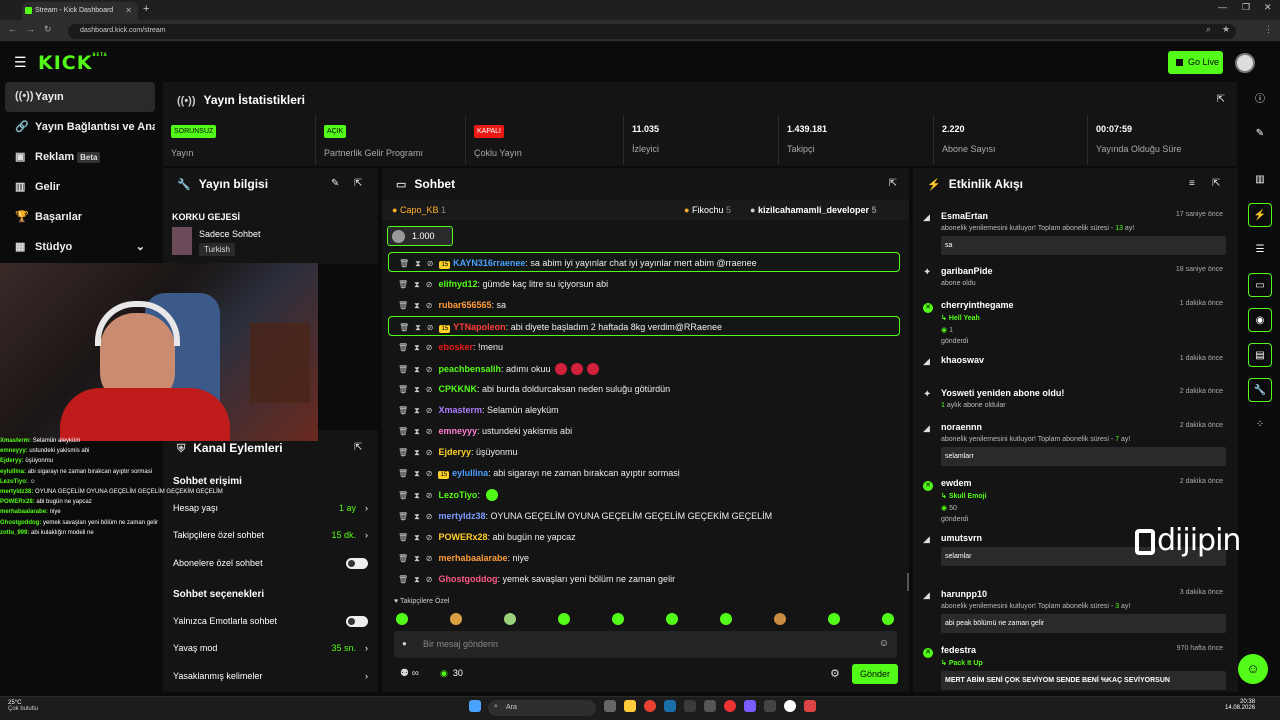 This screenshot has width=1280, height=720. Describe the element at coordinates (1260, 134) in the screenshot. I see `edit-icon: ✎` at that location.